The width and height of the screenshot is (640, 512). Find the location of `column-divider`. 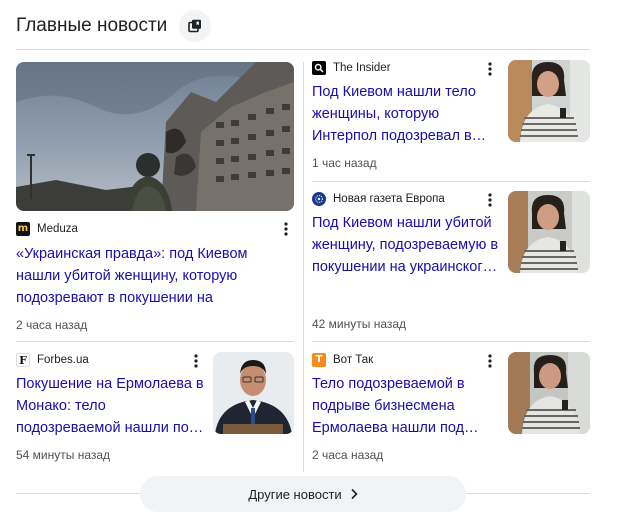

column-divider is located at coordinates (303, 267).